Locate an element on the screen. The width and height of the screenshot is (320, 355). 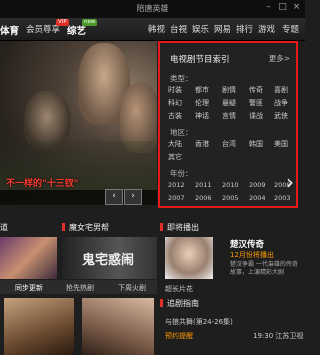
minimize-icon: – is located at coordinates (268, 7).